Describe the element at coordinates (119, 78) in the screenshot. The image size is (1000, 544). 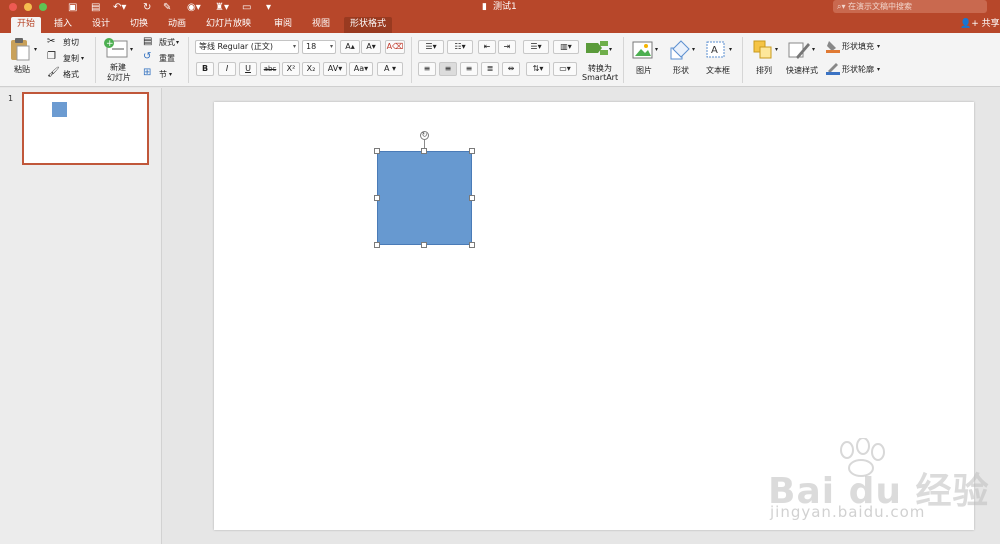
I see `new-slide-label-2: 幻灯片` at that location.